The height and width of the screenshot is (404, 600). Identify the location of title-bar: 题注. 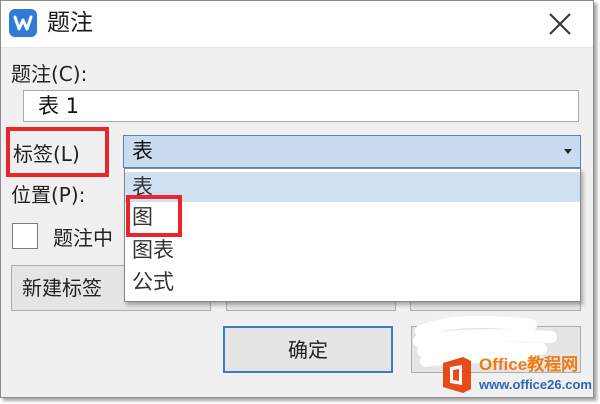
(297, 24).